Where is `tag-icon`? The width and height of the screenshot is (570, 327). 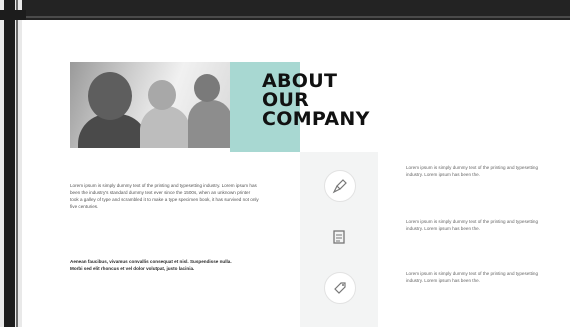 tag-icon is located at coordinates (340, 288).